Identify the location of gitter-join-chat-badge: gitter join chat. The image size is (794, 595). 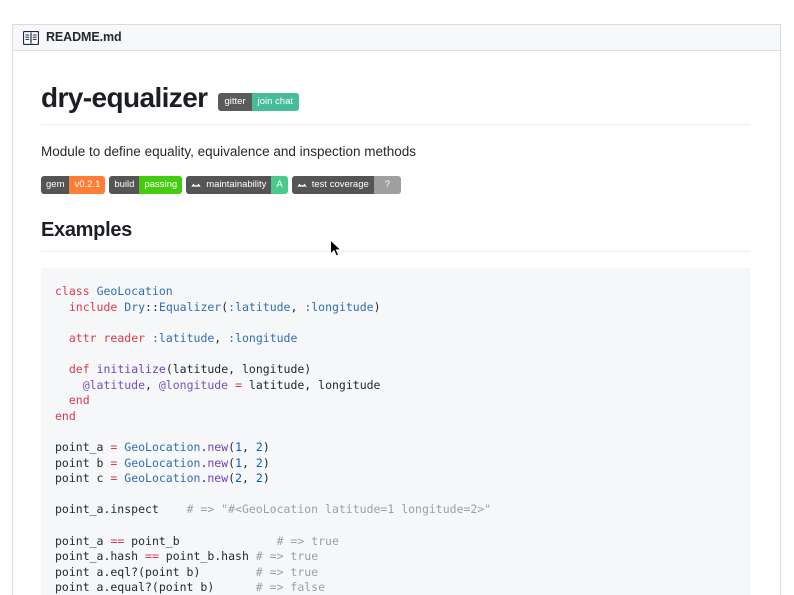
(258, 101).